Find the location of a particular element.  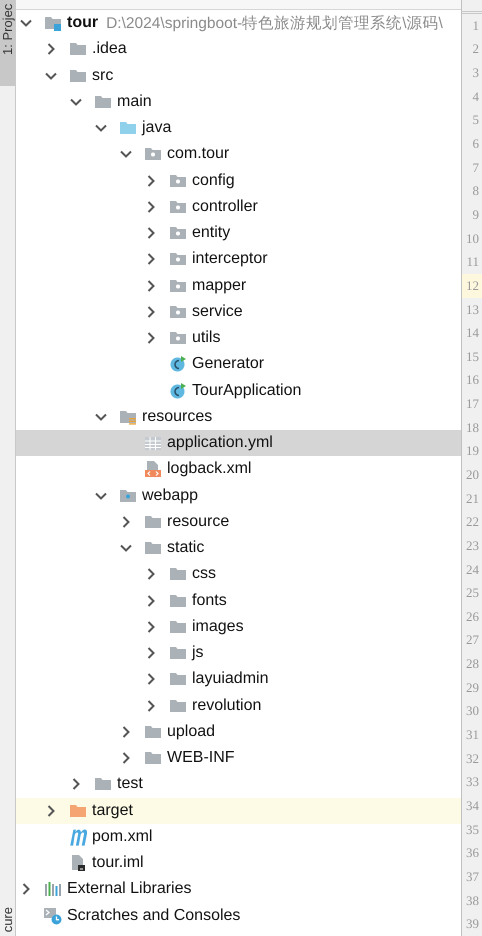

tree-item: fonts is located at coordinates (238, 601).